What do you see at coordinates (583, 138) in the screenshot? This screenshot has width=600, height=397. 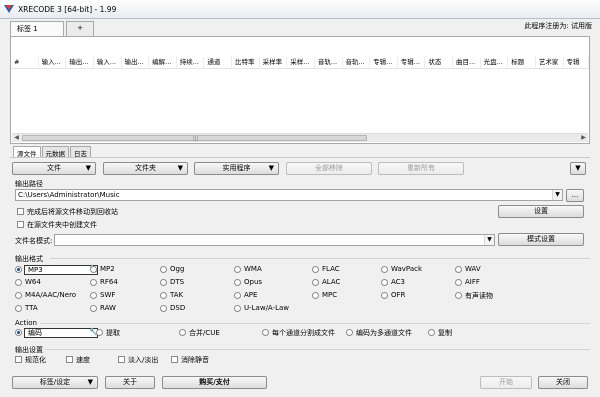 I see `scroll-right-icon: ▶` at bounding box center [583, 138].